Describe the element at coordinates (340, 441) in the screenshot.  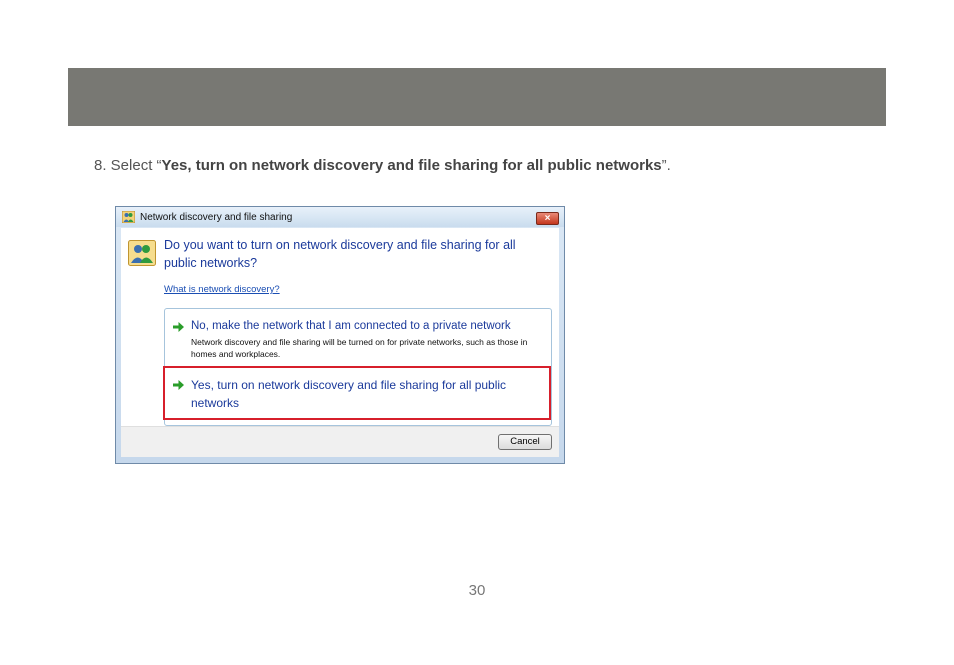
I see `dialog-footer: Cancel` at that location.